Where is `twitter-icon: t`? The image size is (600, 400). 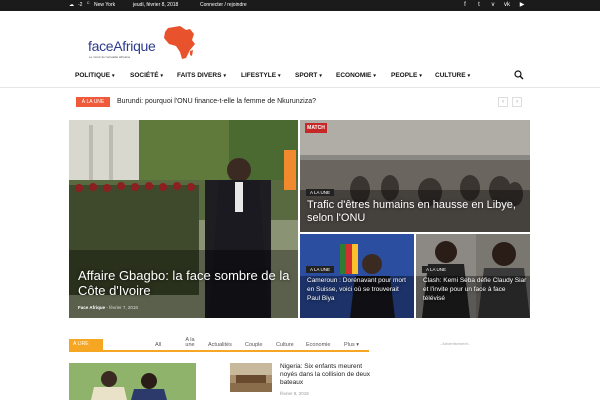
twitter-icon: t is located at coordinates (479, 5).